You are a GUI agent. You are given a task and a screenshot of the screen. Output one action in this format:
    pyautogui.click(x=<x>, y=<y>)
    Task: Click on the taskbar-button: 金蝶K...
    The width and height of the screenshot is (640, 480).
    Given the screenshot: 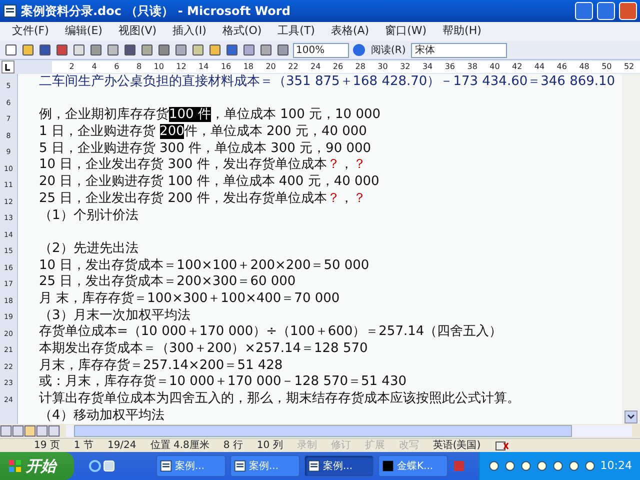 What is the action you would take?
    pyautogui.click(x=413, y=466)
    